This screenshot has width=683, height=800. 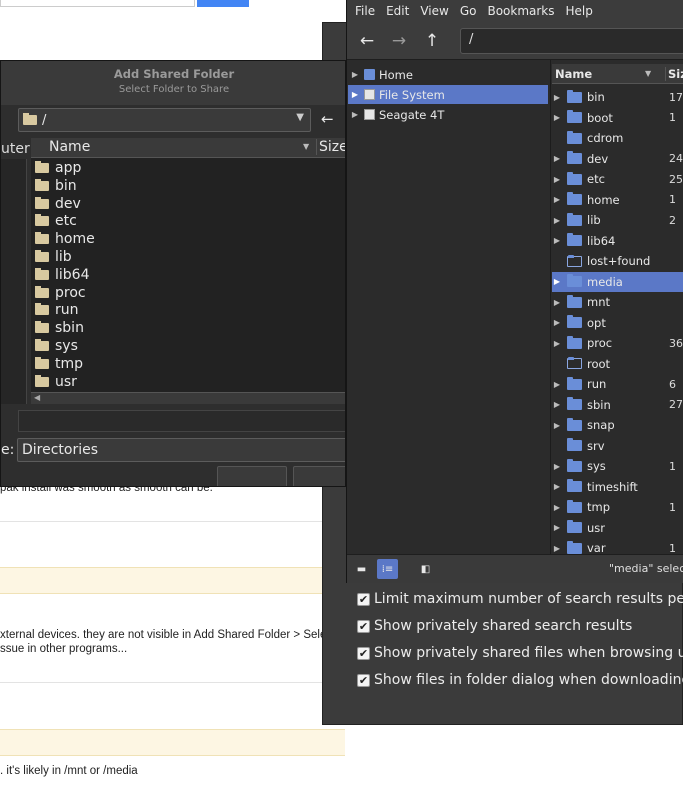 What do you see at coordinates (617, 364) in the screenshot?
I see `file-row: root` at bounding box center [617, 364].